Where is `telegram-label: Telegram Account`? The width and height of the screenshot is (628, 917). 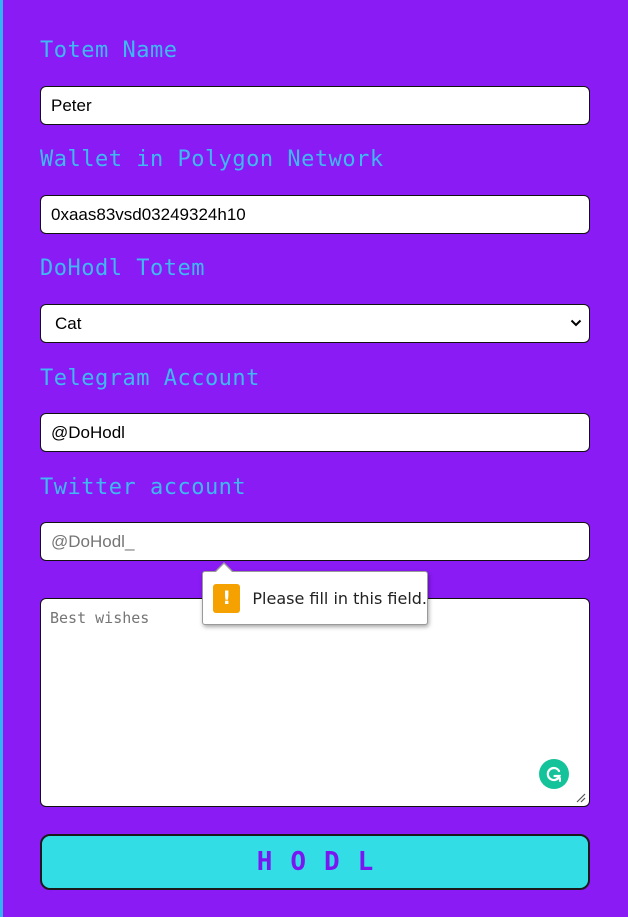 telegram-label: Telegram Account is located at coordinates (150, 378).